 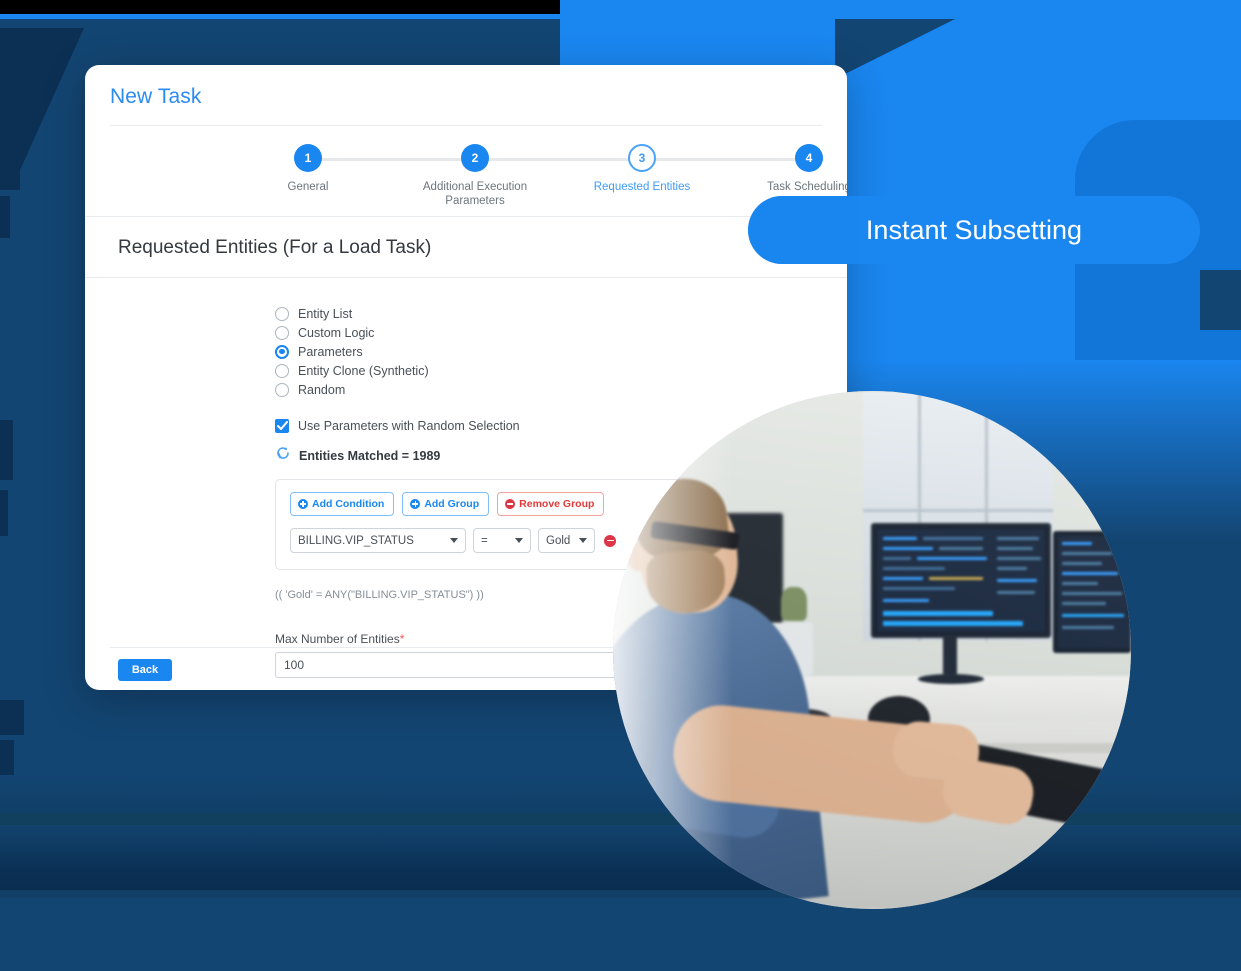 I want to click on condition-field-value: BILLING.VIP_STATUS, so click(x=356, y=540).